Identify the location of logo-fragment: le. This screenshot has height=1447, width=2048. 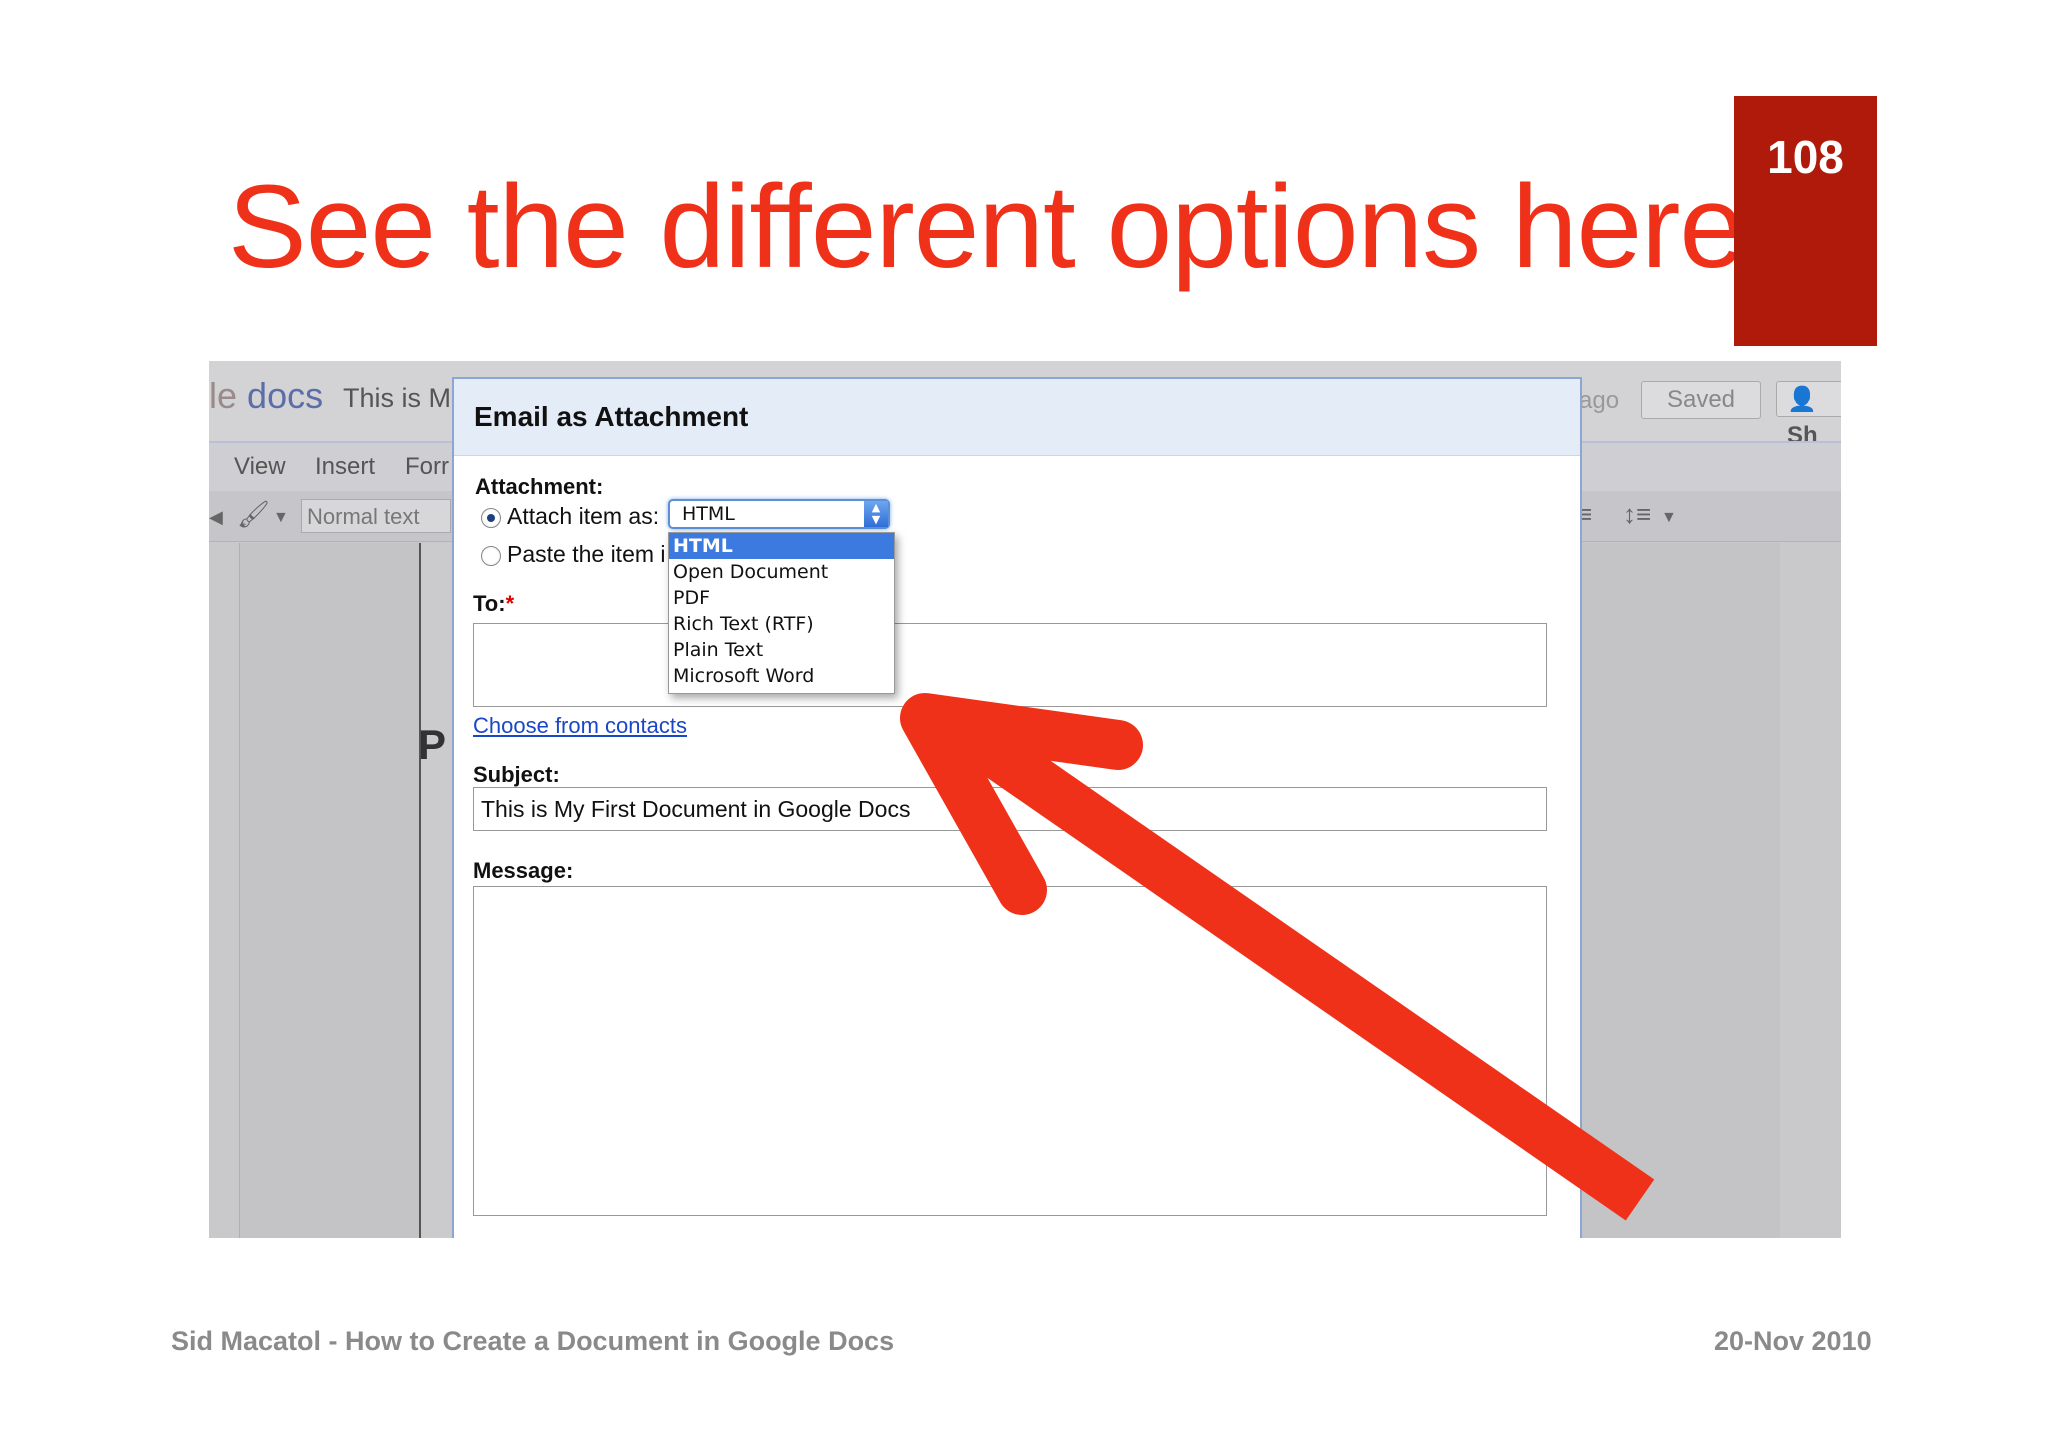
(223, 395).